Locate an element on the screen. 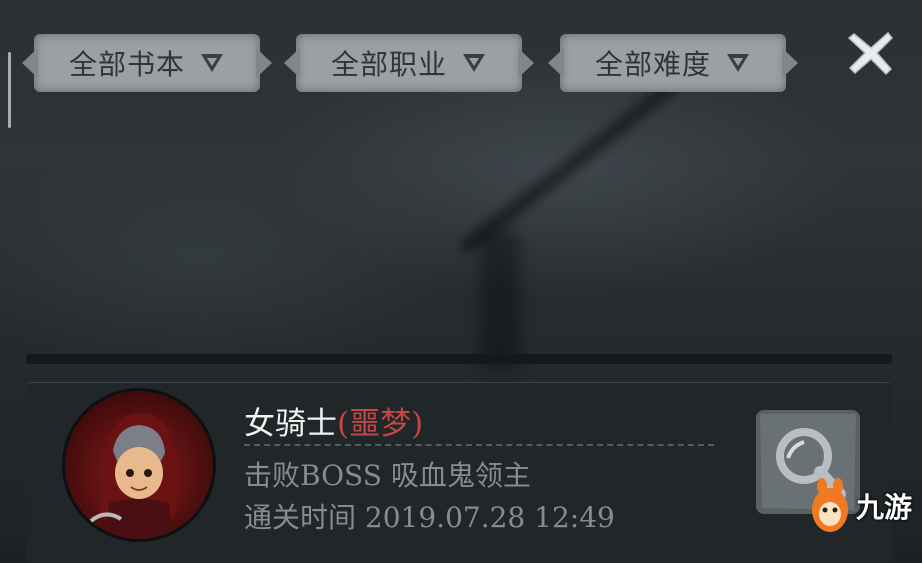 Image resolution: width=922 pixels, height=563 pixels. mascot-logo-icon is located at coordinates (830, 505).